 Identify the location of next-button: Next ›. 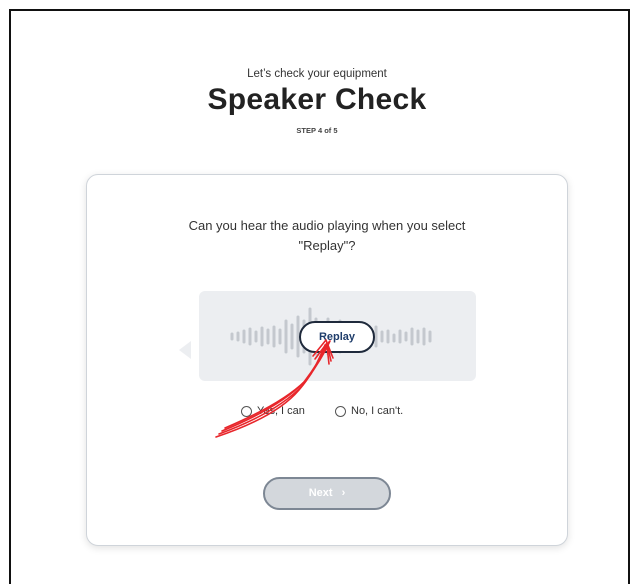
(327, 493).